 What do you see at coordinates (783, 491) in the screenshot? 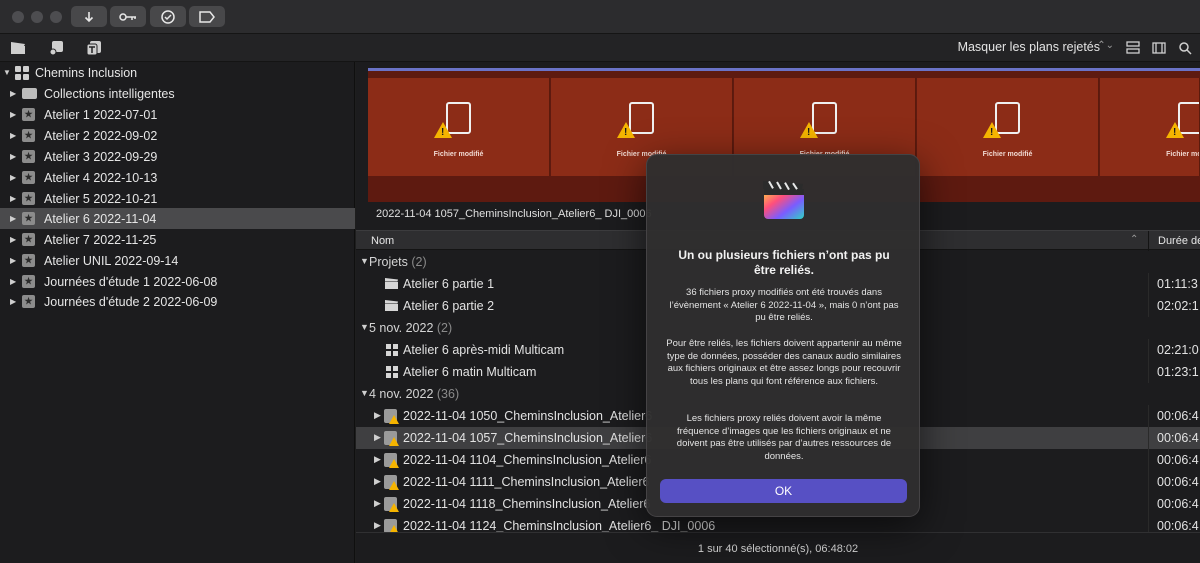
I see `ok-button: OK` at bounding box center [783, 491].